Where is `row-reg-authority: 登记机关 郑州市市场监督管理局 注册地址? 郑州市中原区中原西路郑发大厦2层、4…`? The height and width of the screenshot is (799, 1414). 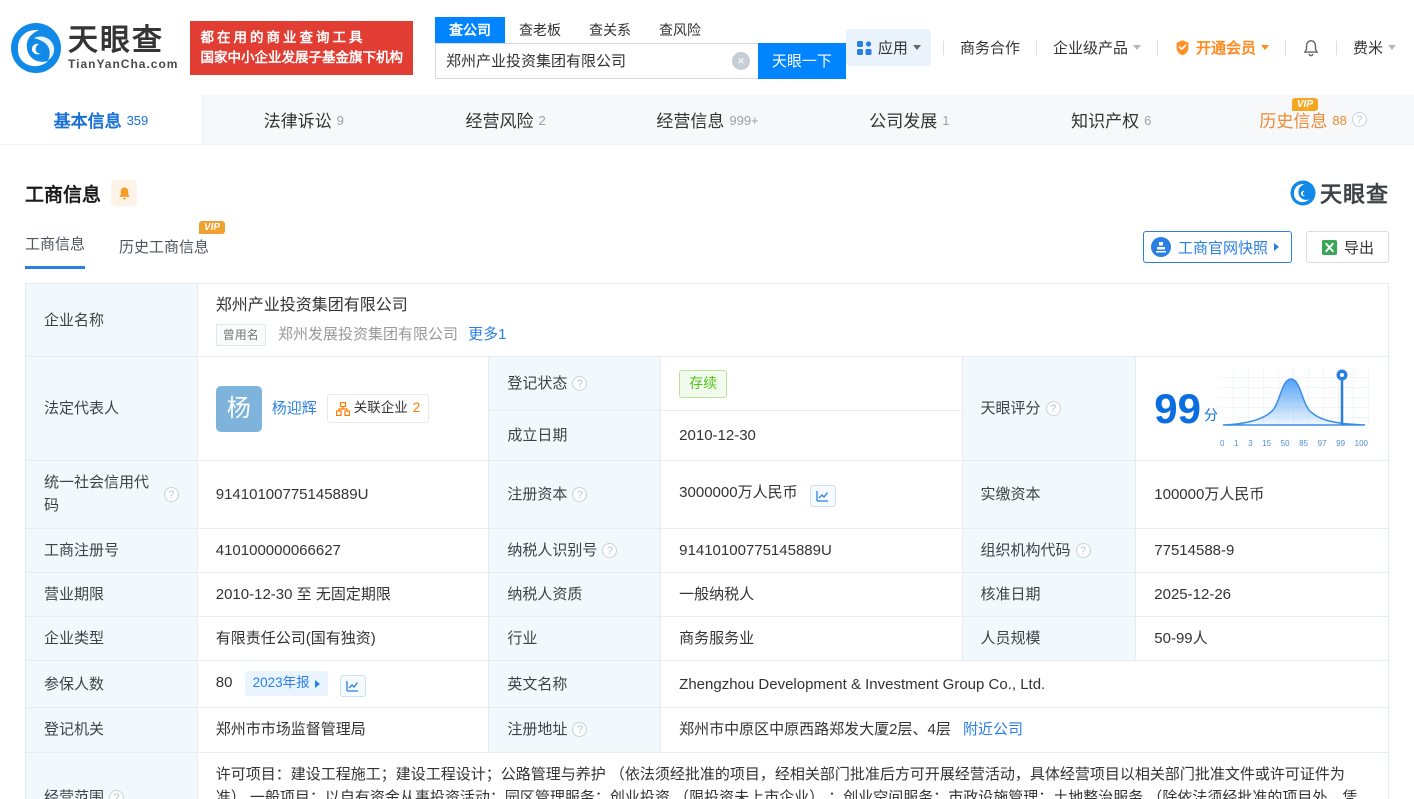 row-reg-authority: 登记机关 郑州市市场监督管理局 注册地址? 郑州市中原区中原西路郑发大厦2层、4… is located at coordinates (707, 730).